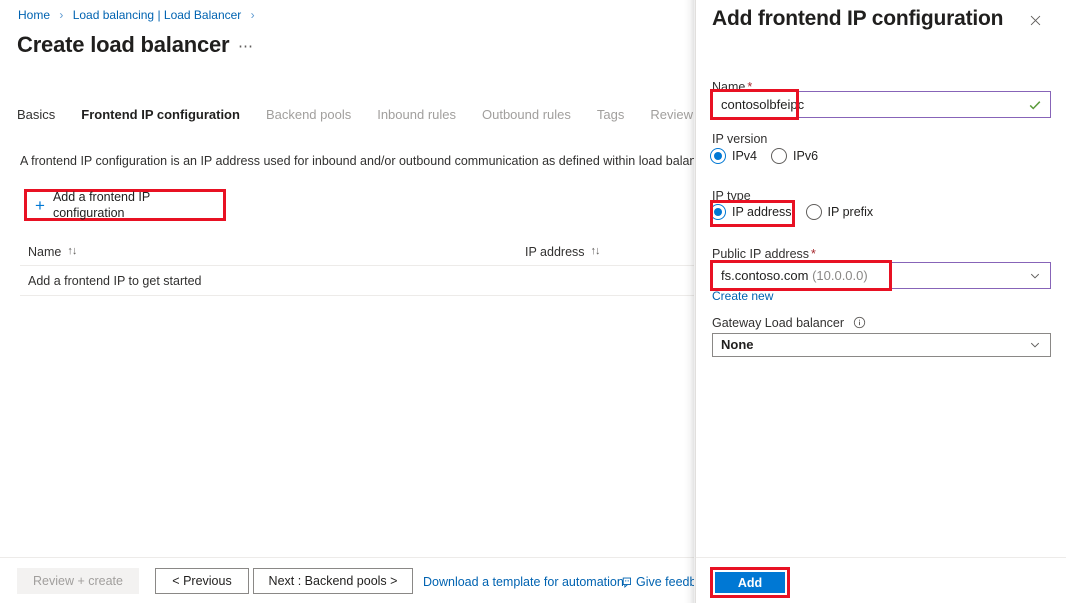  What do you see at coordinates (737, 344) in the screenshot?
I see `gateway-load-balancer-value: None` at bounding box center [737, 344].